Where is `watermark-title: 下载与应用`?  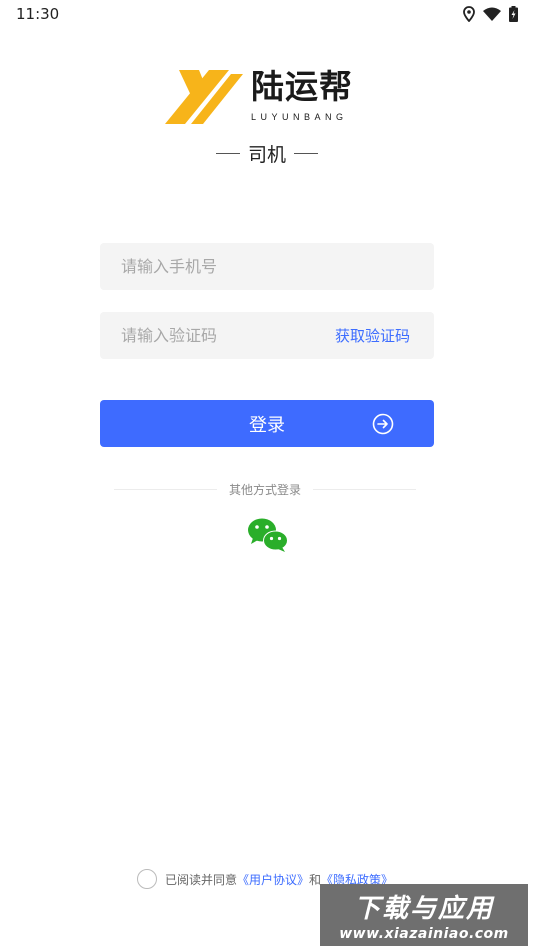 watermark-title: 下载与应用 is located at coordinates (423, 909).